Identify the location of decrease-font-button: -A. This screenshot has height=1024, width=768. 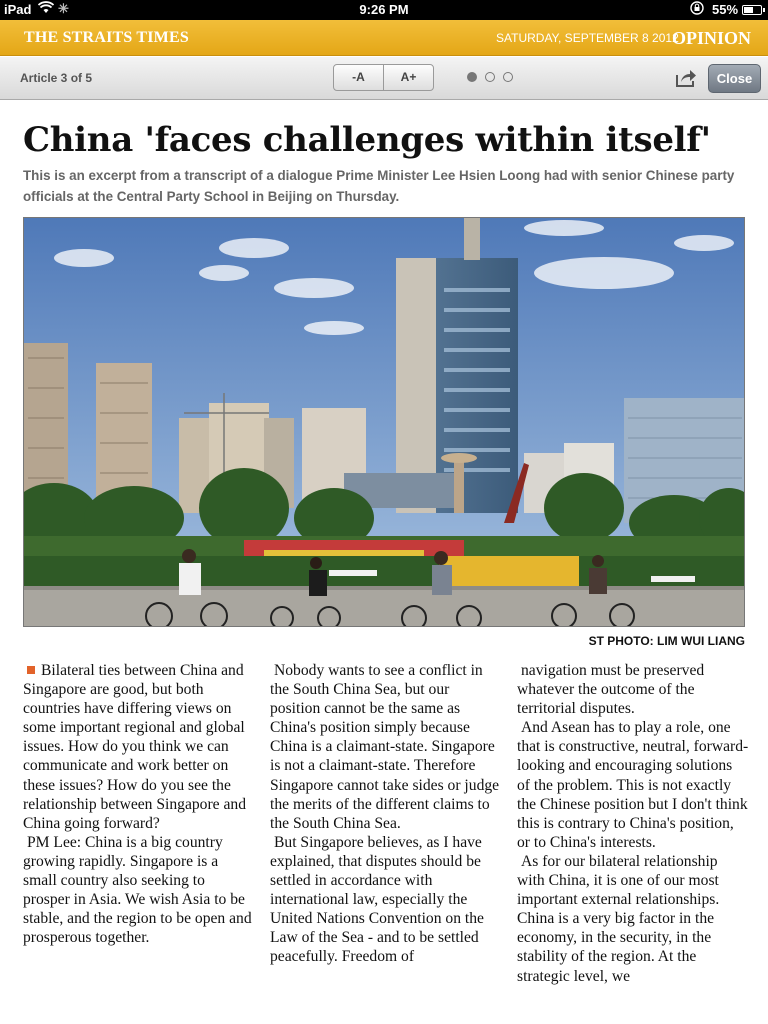
(358, 77).